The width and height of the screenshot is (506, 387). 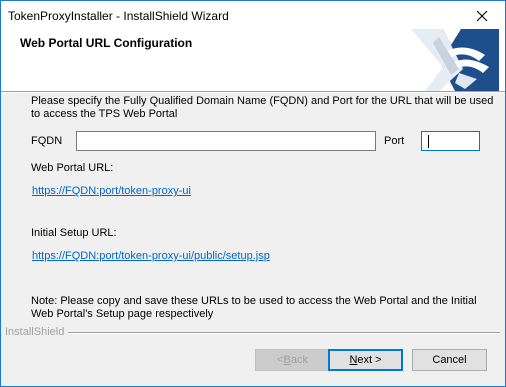 What do you see at coordinates (111, 191) in the screenshot?
I see `web-portal-url-link: https://FQDN:port/token-proxy-ui` at bounding box center [111, 191].